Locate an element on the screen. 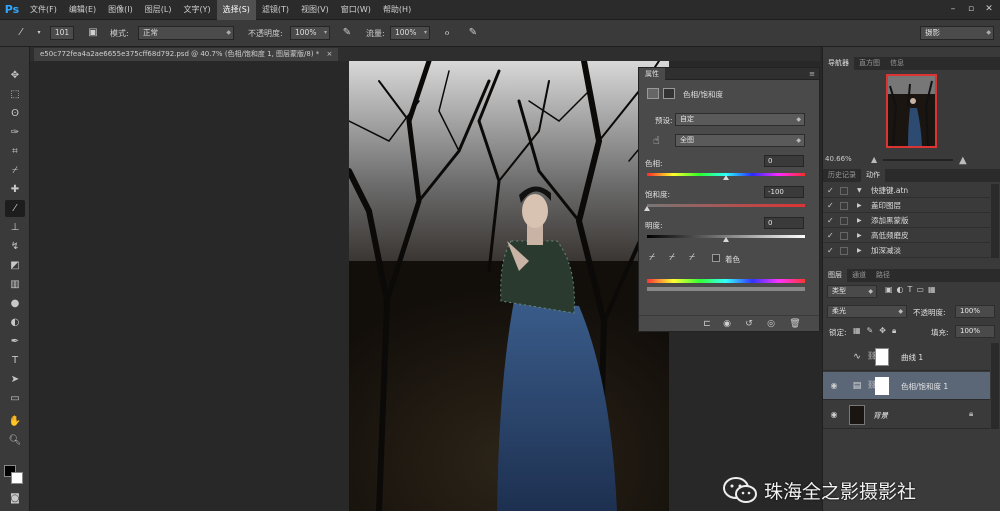 This screenshot has height=511, width=1000. menu-layer: 图层(L) is located at coordinates (158, 10).